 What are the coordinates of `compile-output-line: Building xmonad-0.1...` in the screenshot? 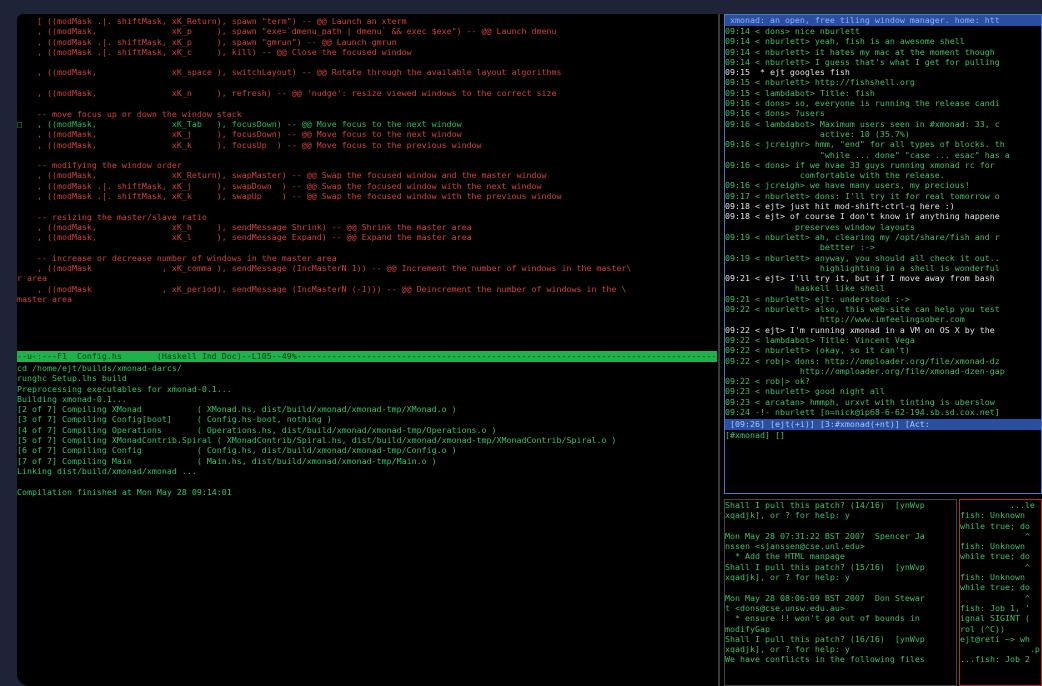 It's located at (72, 398).